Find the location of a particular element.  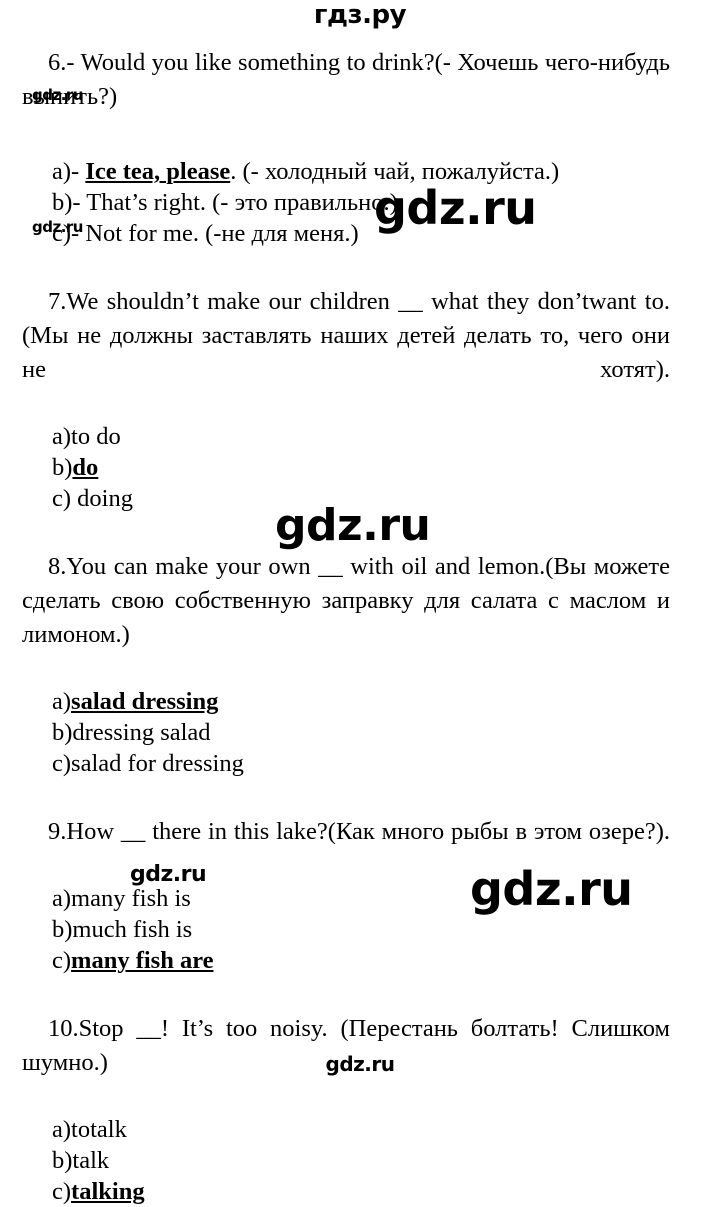

option-letter: a)- is located at coordinates (66, 171).